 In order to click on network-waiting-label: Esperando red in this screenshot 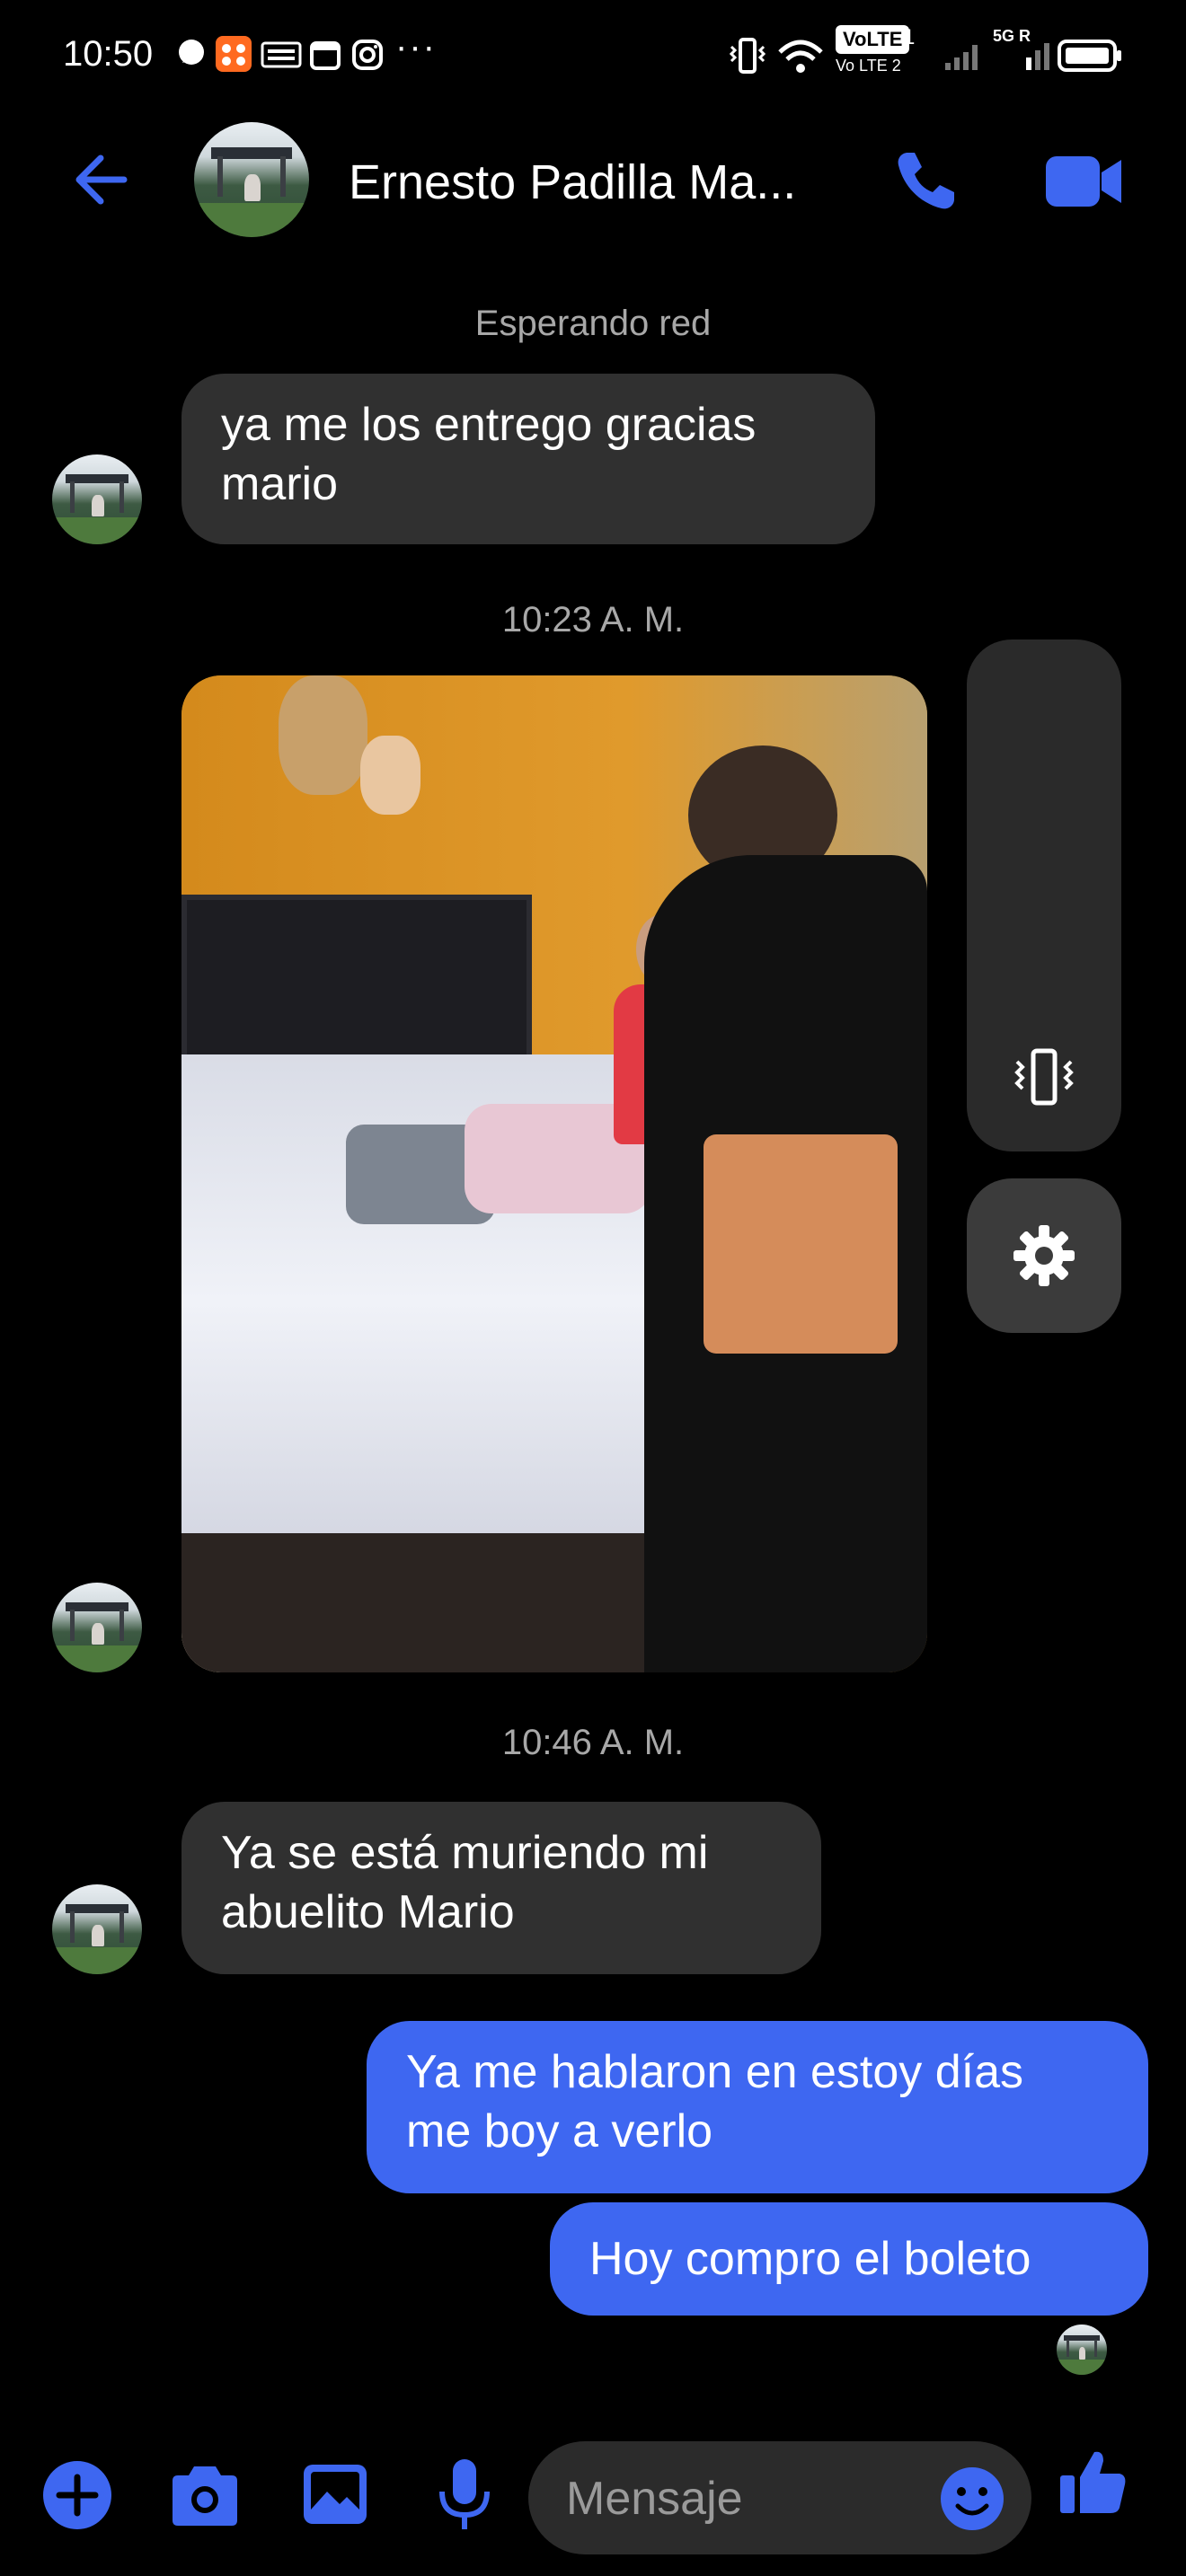, I will do `click(593, 323)`.